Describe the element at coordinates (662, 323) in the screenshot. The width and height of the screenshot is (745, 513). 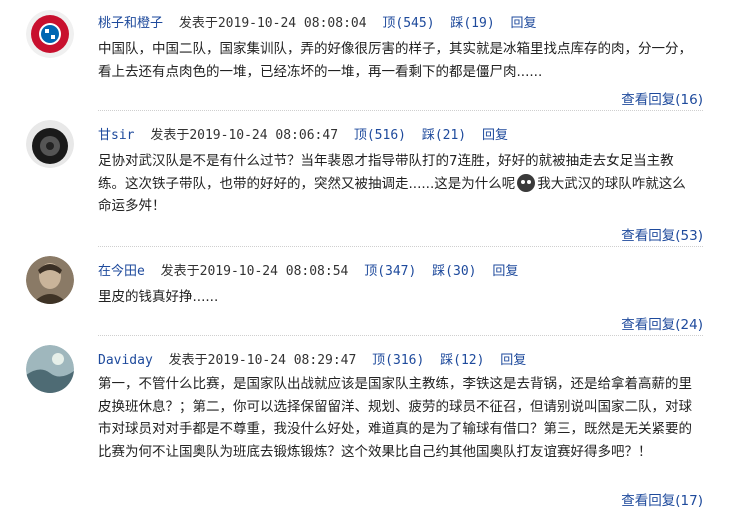
I see `view-replies-link: 查看回复(24)` at that location.